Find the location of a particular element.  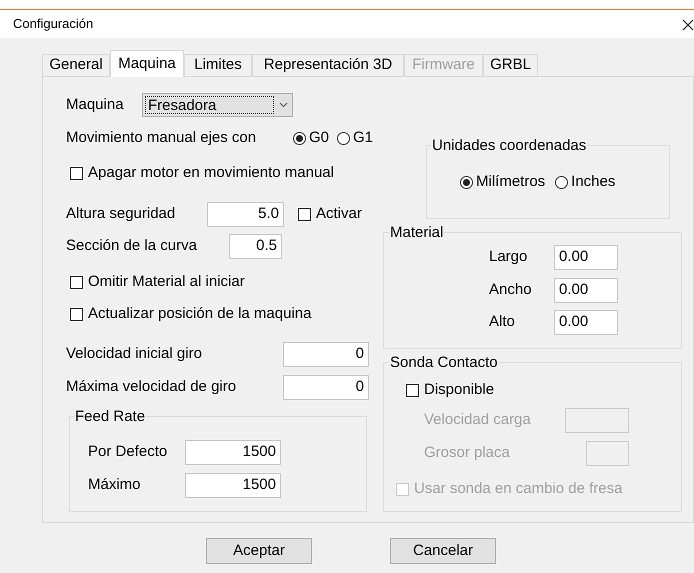

checkbox-label: Omitir Material al iniciar is located at coordinates (166, 282).